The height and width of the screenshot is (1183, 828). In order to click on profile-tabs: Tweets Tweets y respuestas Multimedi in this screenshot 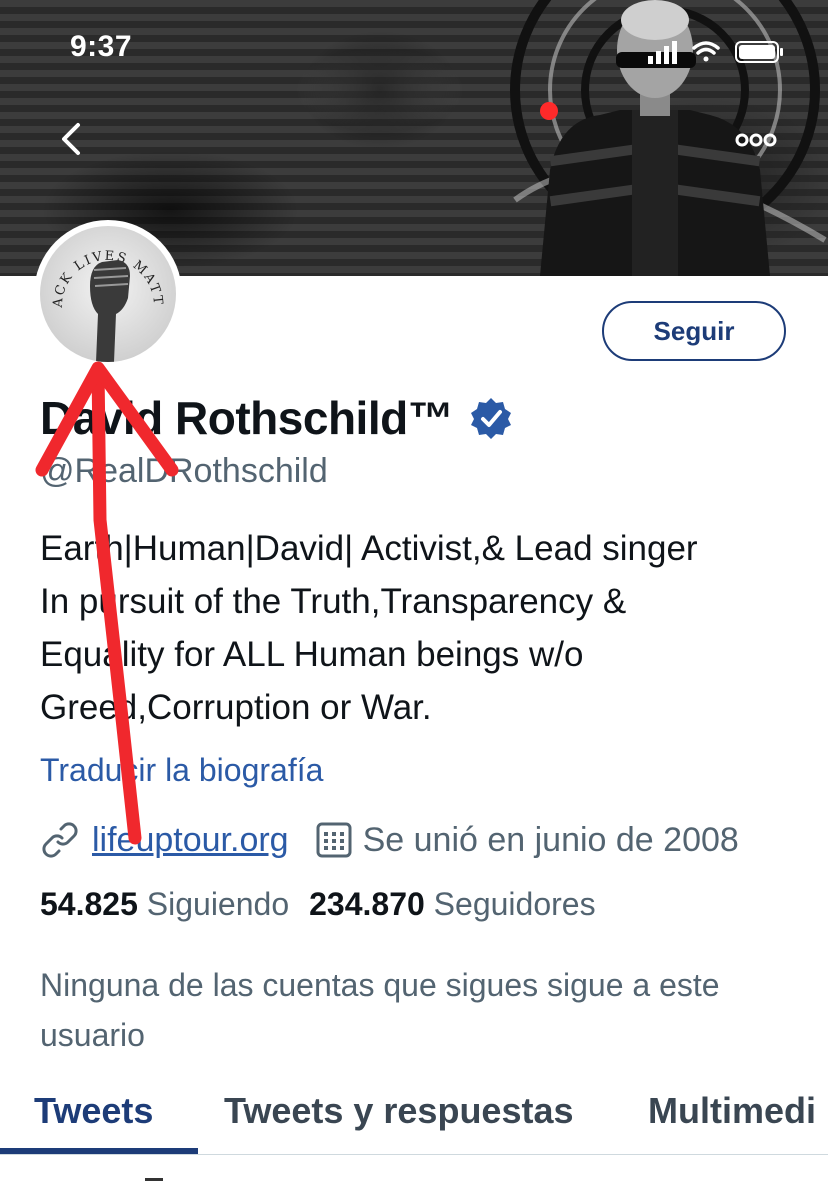, I will do `click(414, 1117)`.